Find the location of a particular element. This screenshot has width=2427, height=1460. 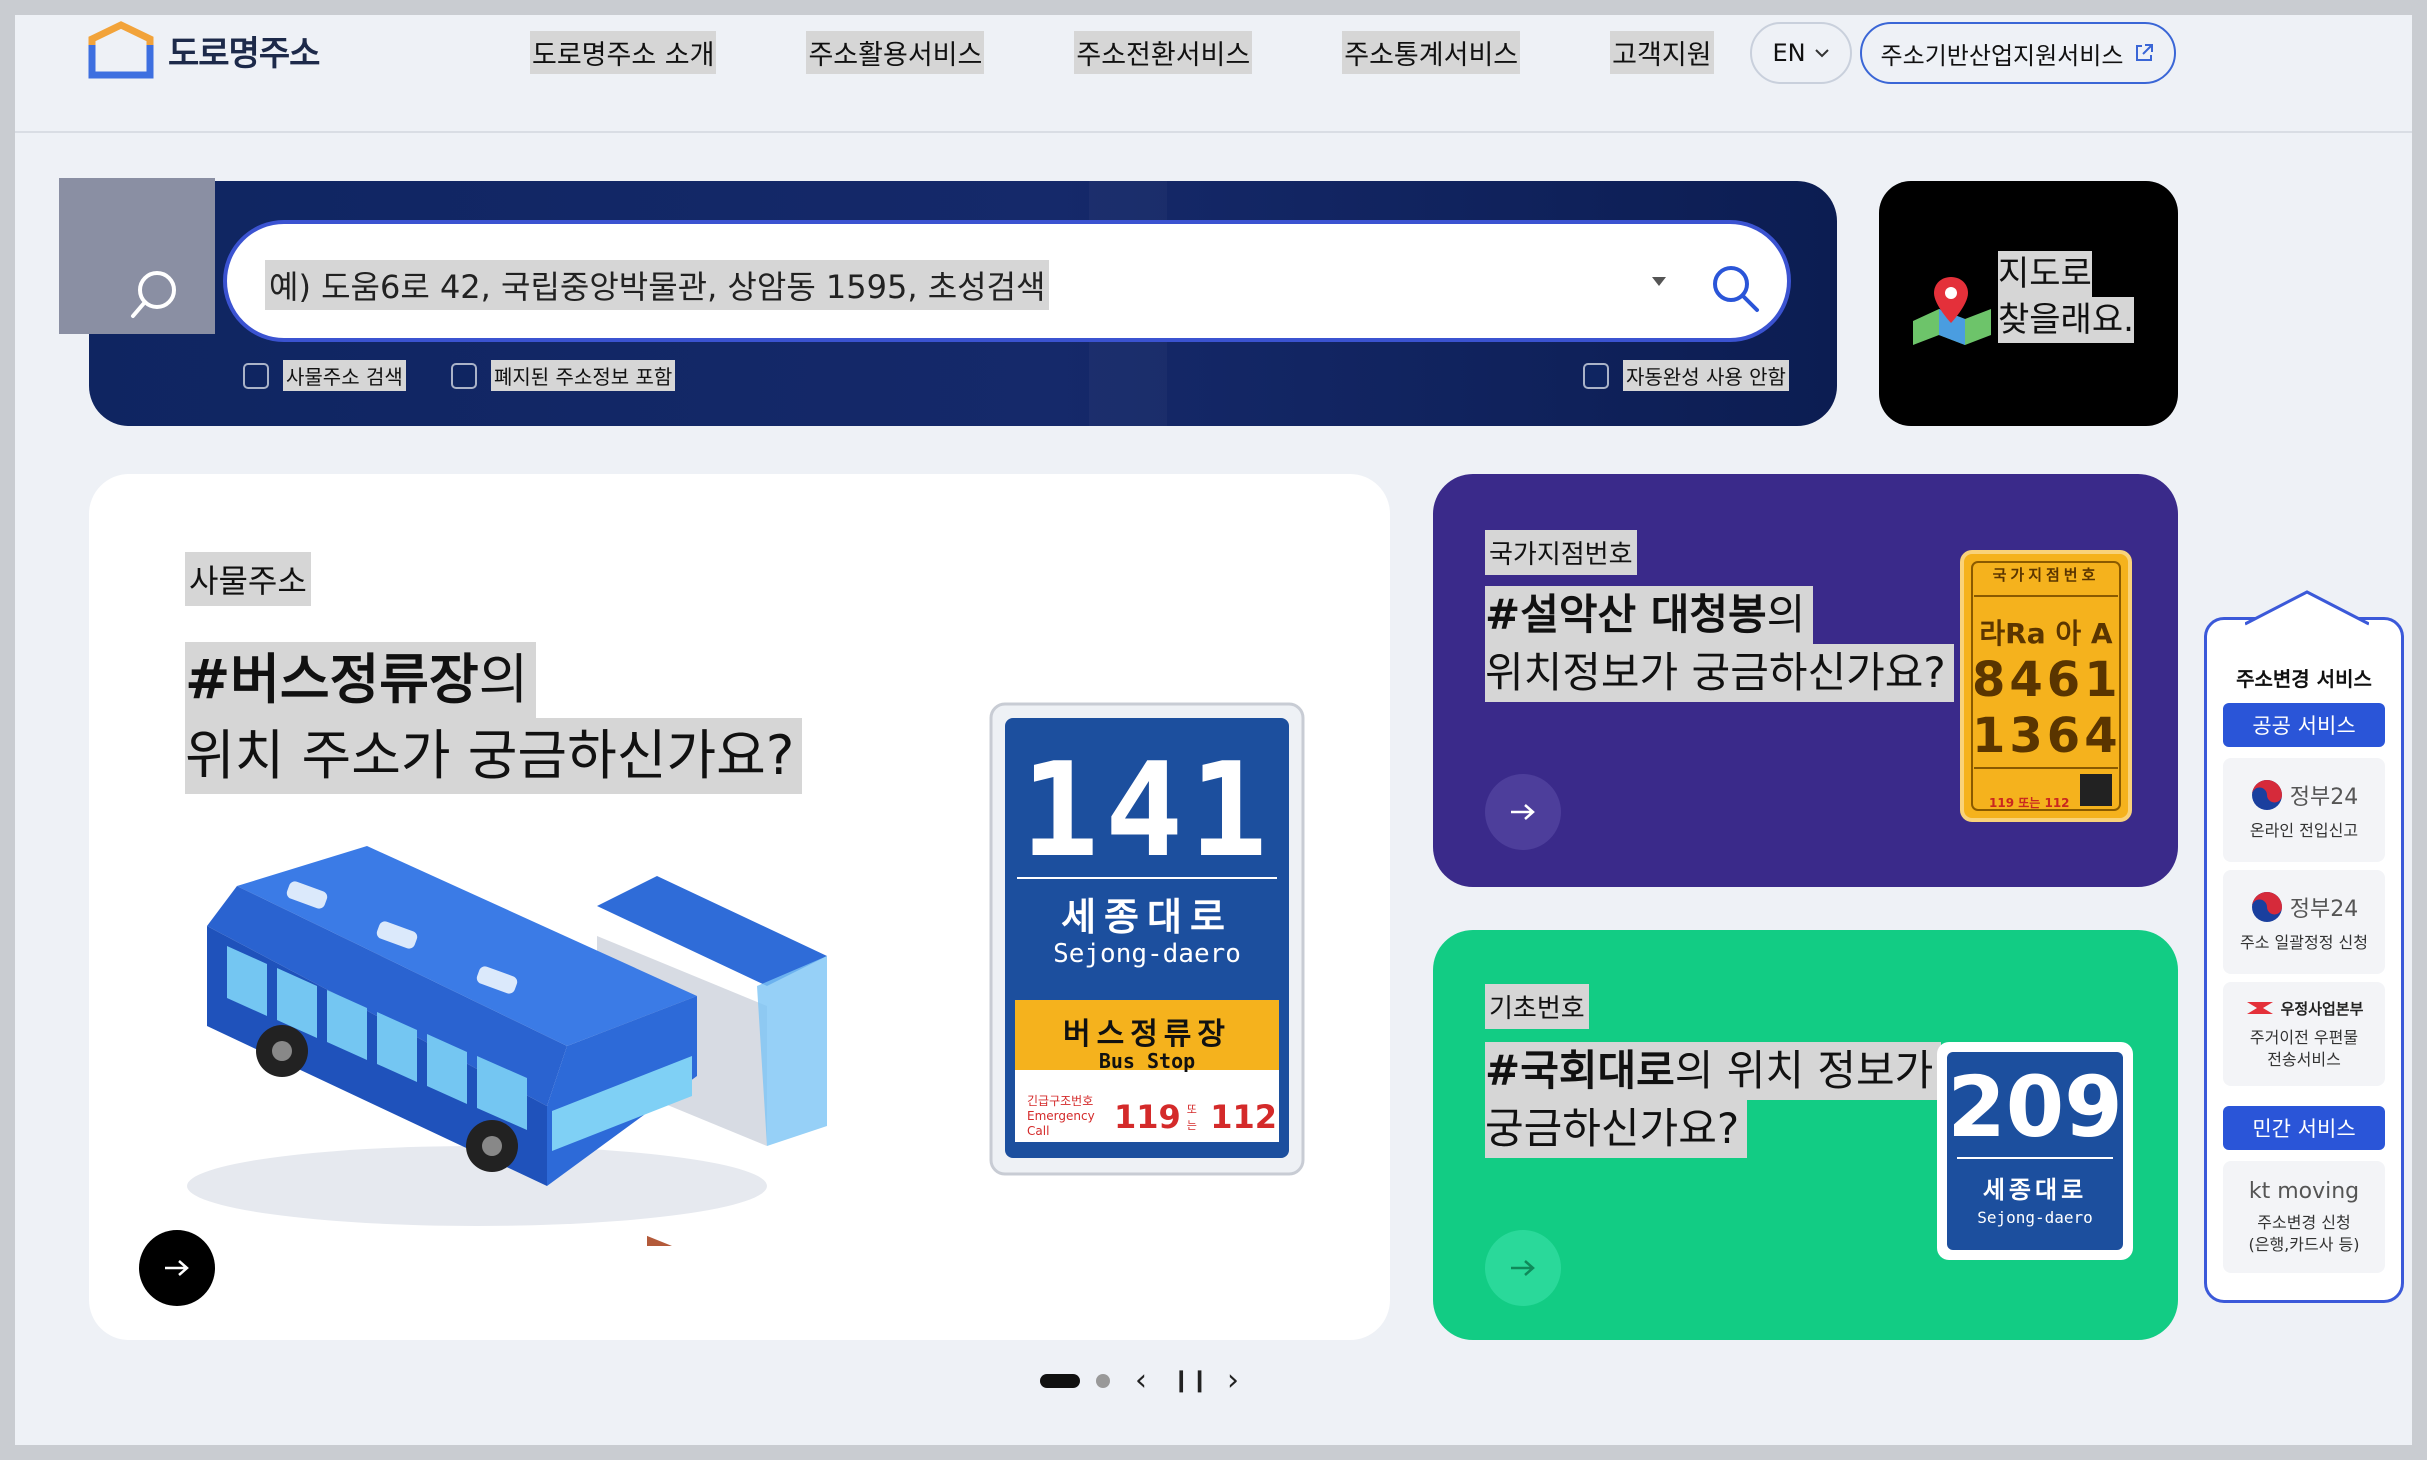

bn-sign-road-ko: 세종대로 is located at coordinates (2035, 1190).